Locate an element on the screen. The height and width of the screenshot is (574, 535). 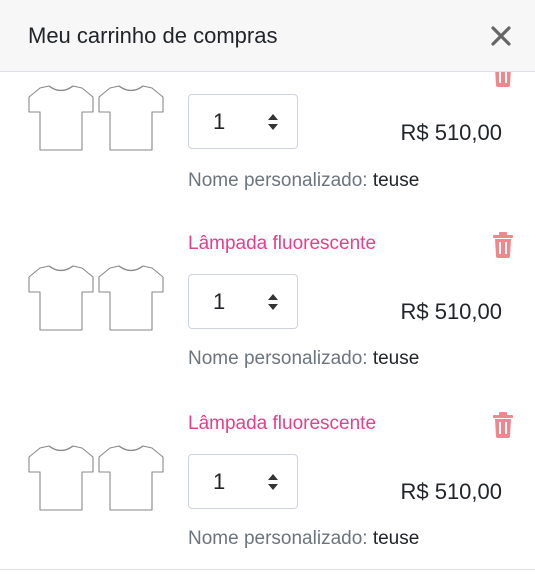
cart-header: Meu carrinho de compras is located at coordinates (267, 36).